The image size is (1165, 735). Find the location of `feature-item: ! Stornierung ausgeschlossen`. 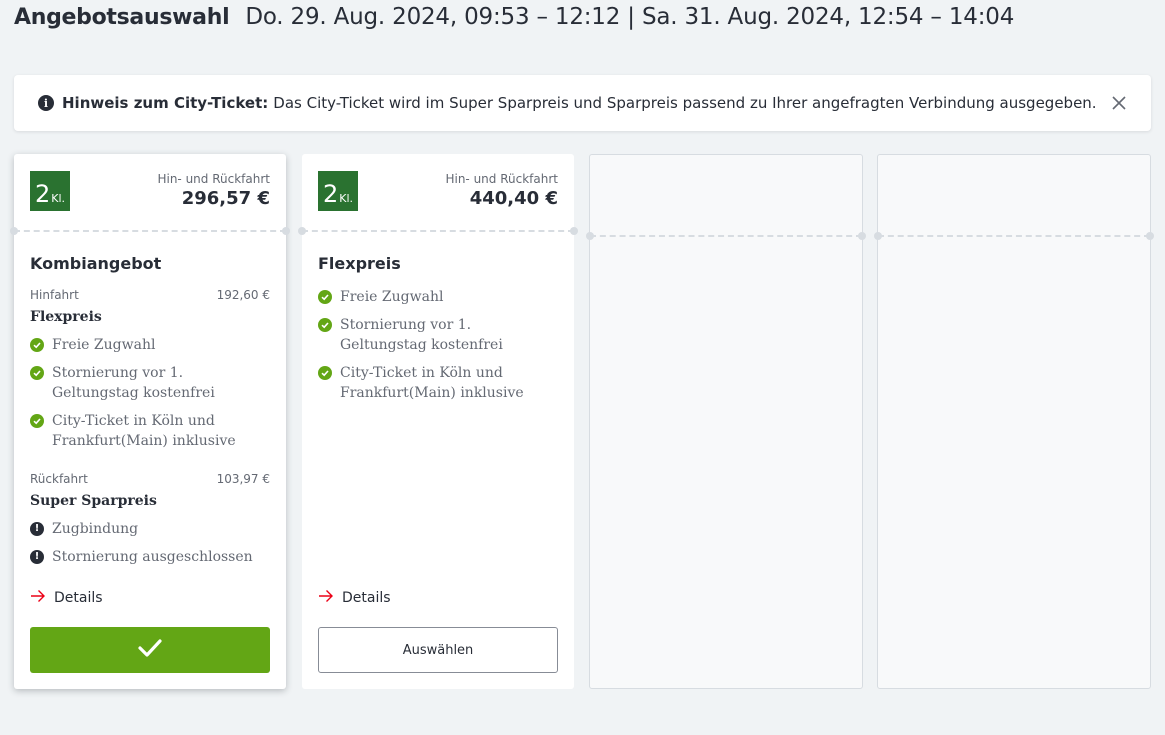

feature-item: ! Stornierung ausgeschlossen is located at coordinates (150, 557).